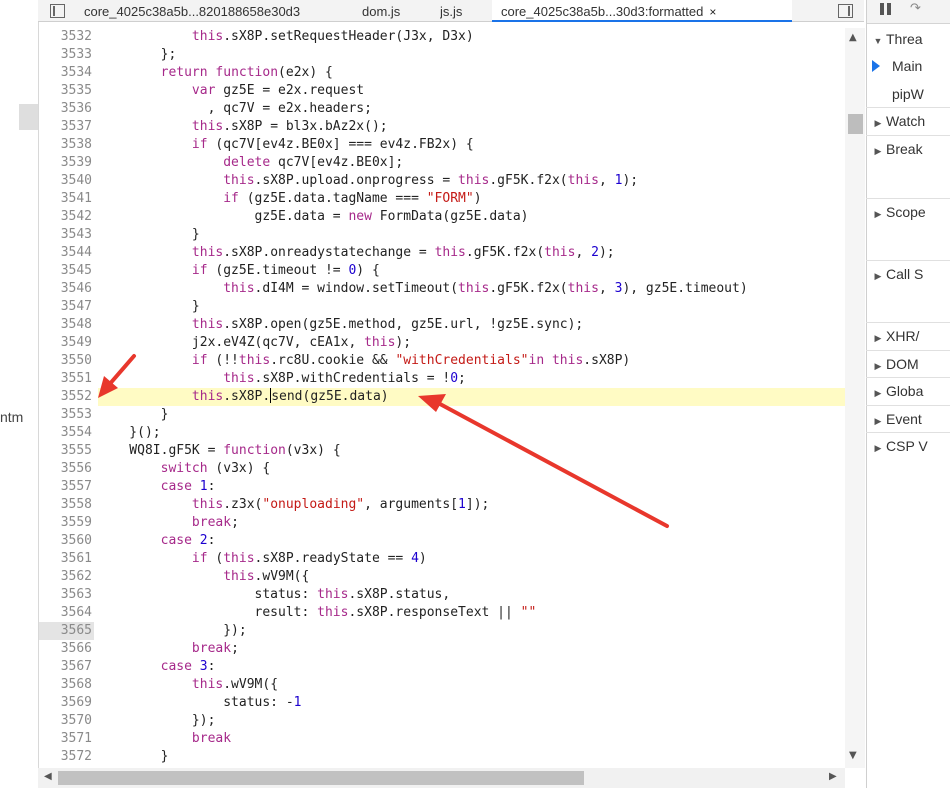 This screenshot has width=950, height=803. Describe the element at coordinates (908, 335) in the screenshot. I see `sidebar-section-xhr: ▶ XHR/` at that location.